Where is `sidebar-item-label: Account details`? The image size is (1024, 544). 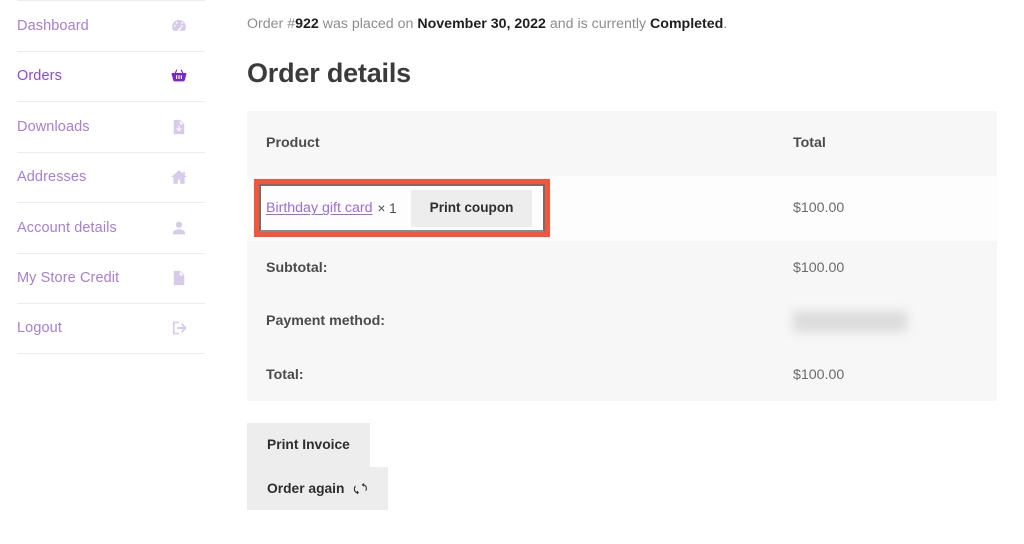 sidebar-item-label: Account details is located at coordinates (67, 227).